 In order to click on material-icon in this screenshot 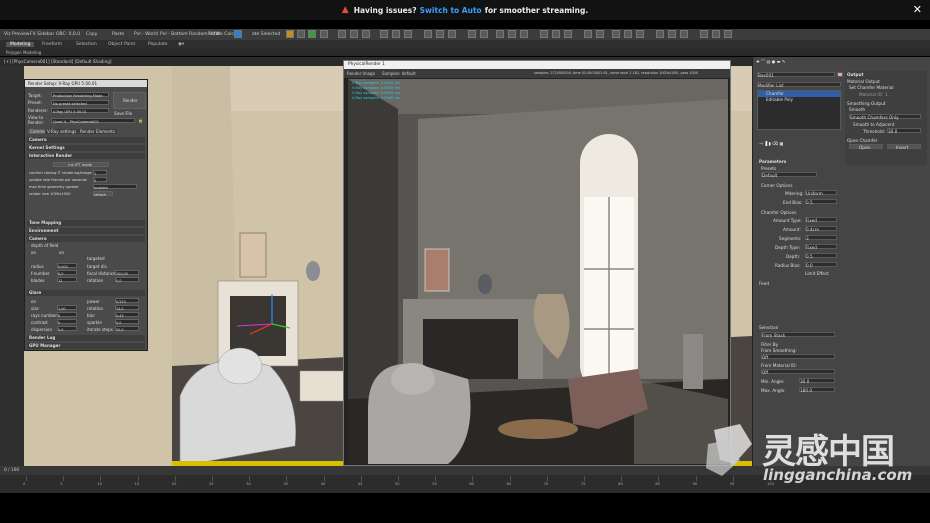, I will do `click(544, 34)`.